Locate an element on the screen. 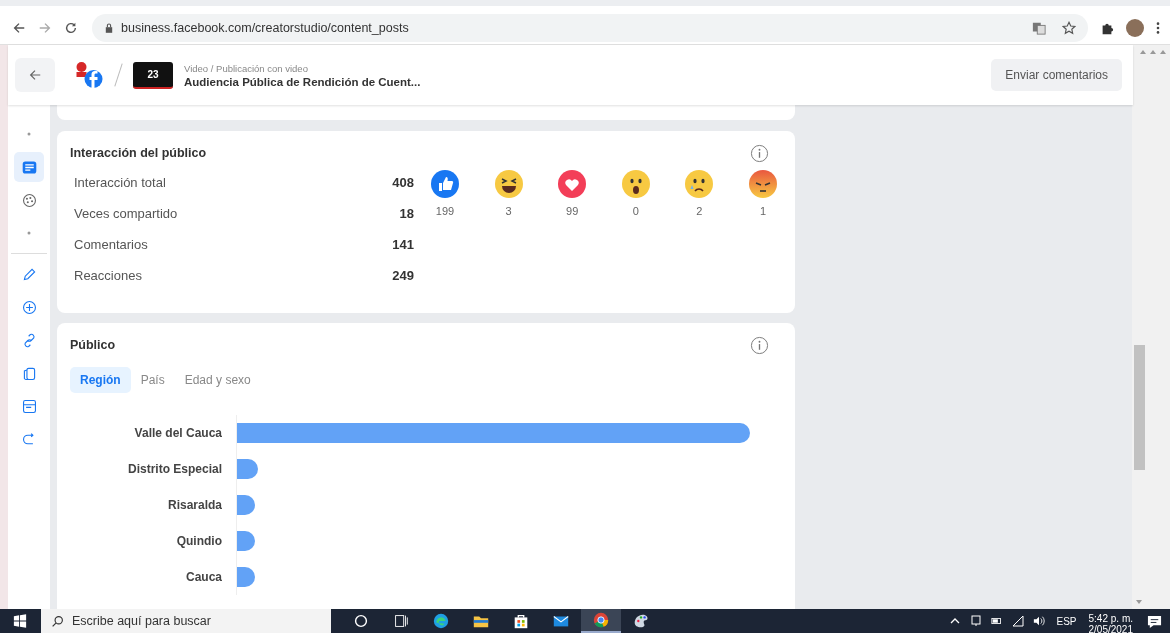 The height and width of the screenshot is (633, 1170). stat-label: Comentarios is located at coordinates (111, 244).